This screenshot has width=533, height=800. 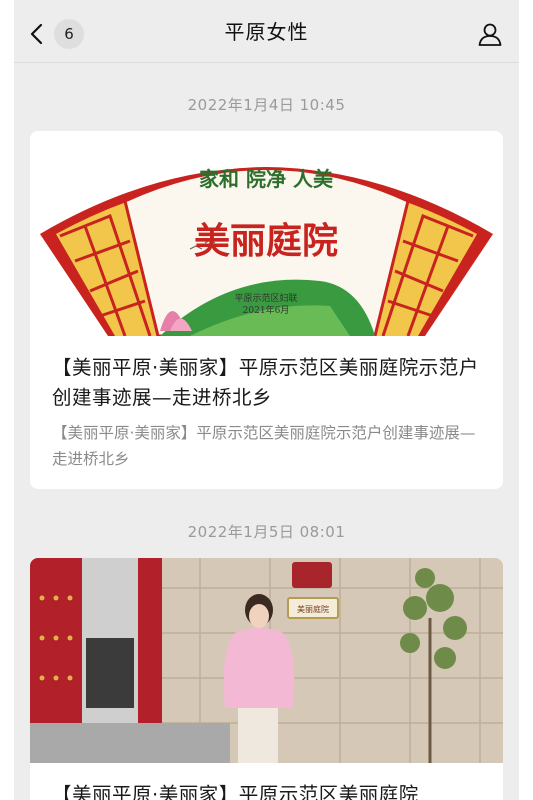 I want to click on article-title: 【美丽平原·美丽家】平原示范区美丽庭院, so click(x=235, y=791).